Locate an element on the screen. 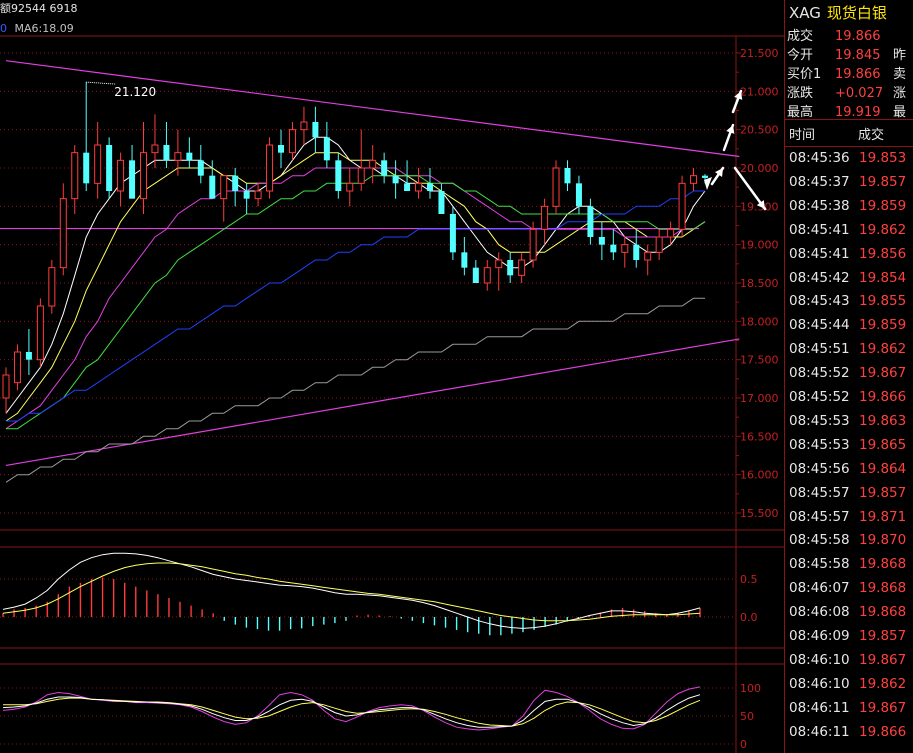 The width and height of the screenshot is (913, 753). tick-row: 08:45:36 19.853 is located at coordinates (847, 158).